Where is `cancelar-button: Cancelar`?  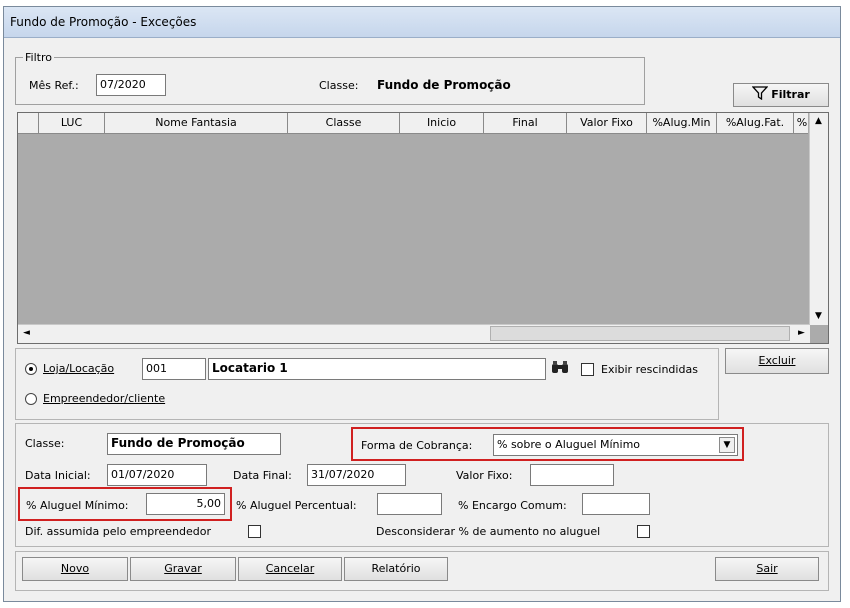
cancelar-button: Cancelar is located at coordinates (290, 569).